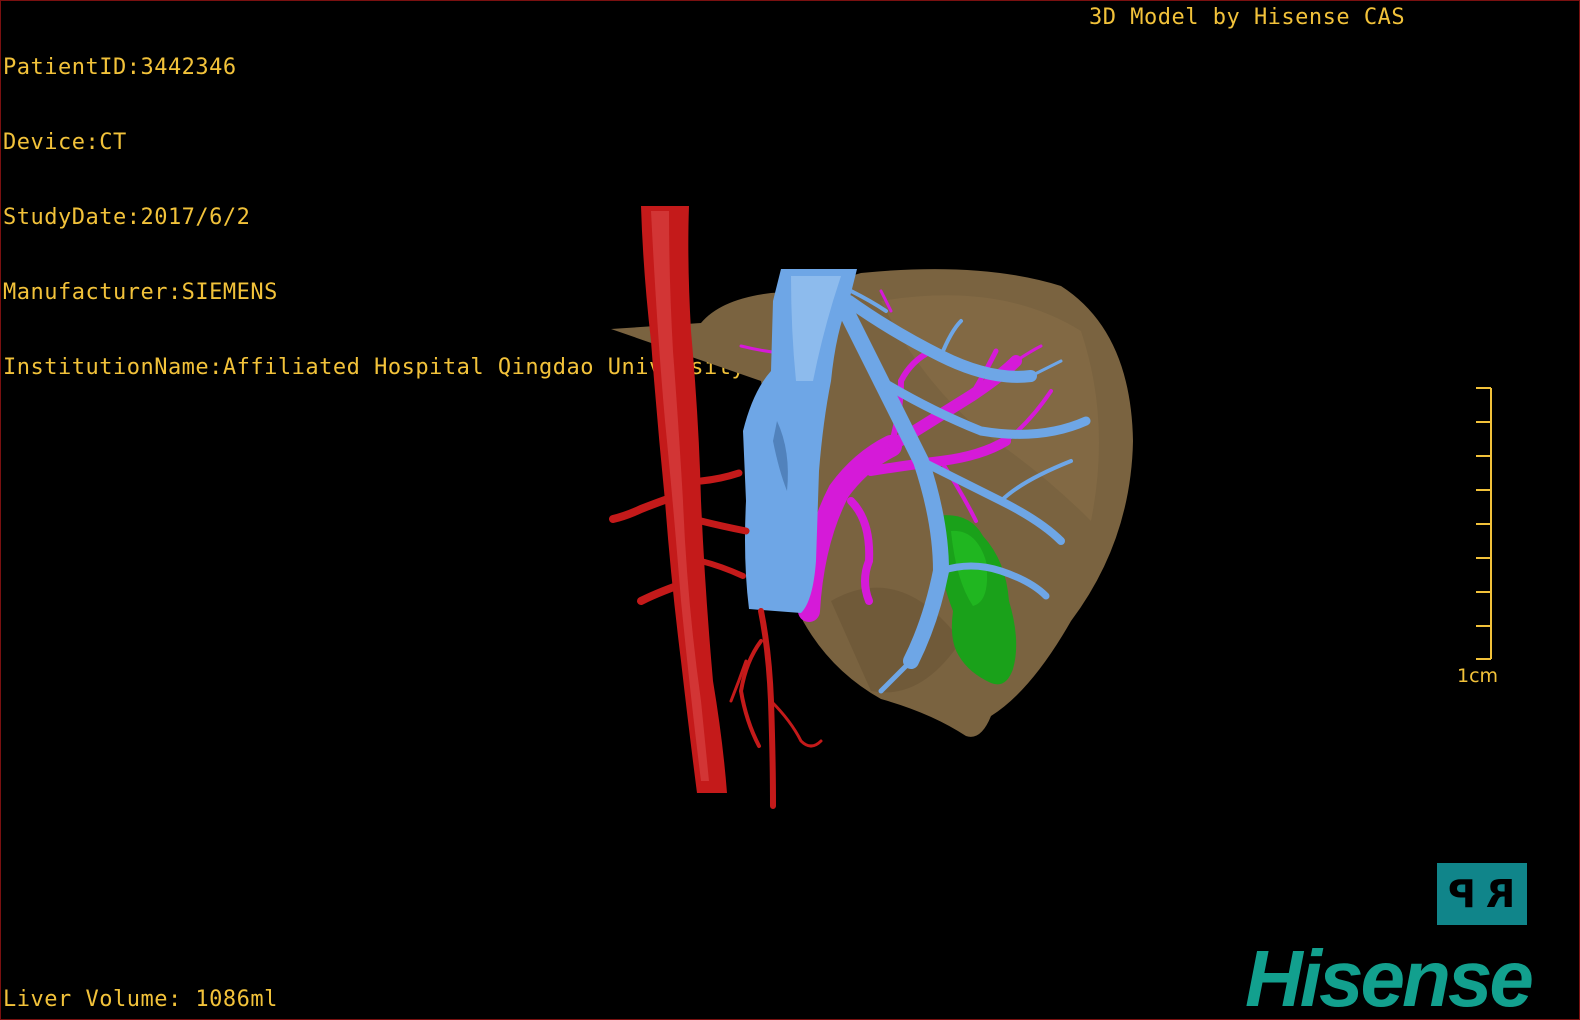  Describe the element at coordinates (1501, 894) in the screenshot. I see `orientation-right-glyph: R` at that location.